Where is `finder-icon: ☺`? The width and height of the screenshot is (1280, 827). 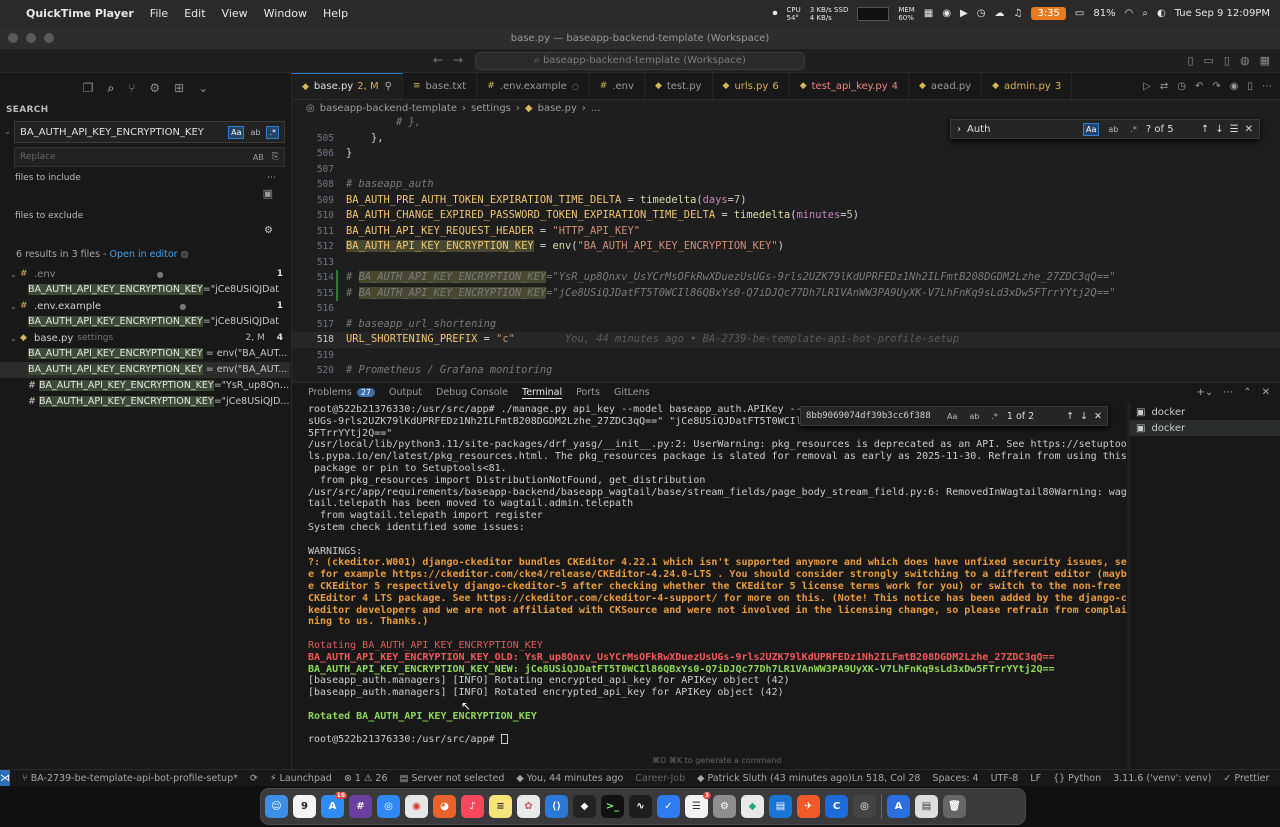 finder-icon: ☺ is located at coordinates (276, 806).